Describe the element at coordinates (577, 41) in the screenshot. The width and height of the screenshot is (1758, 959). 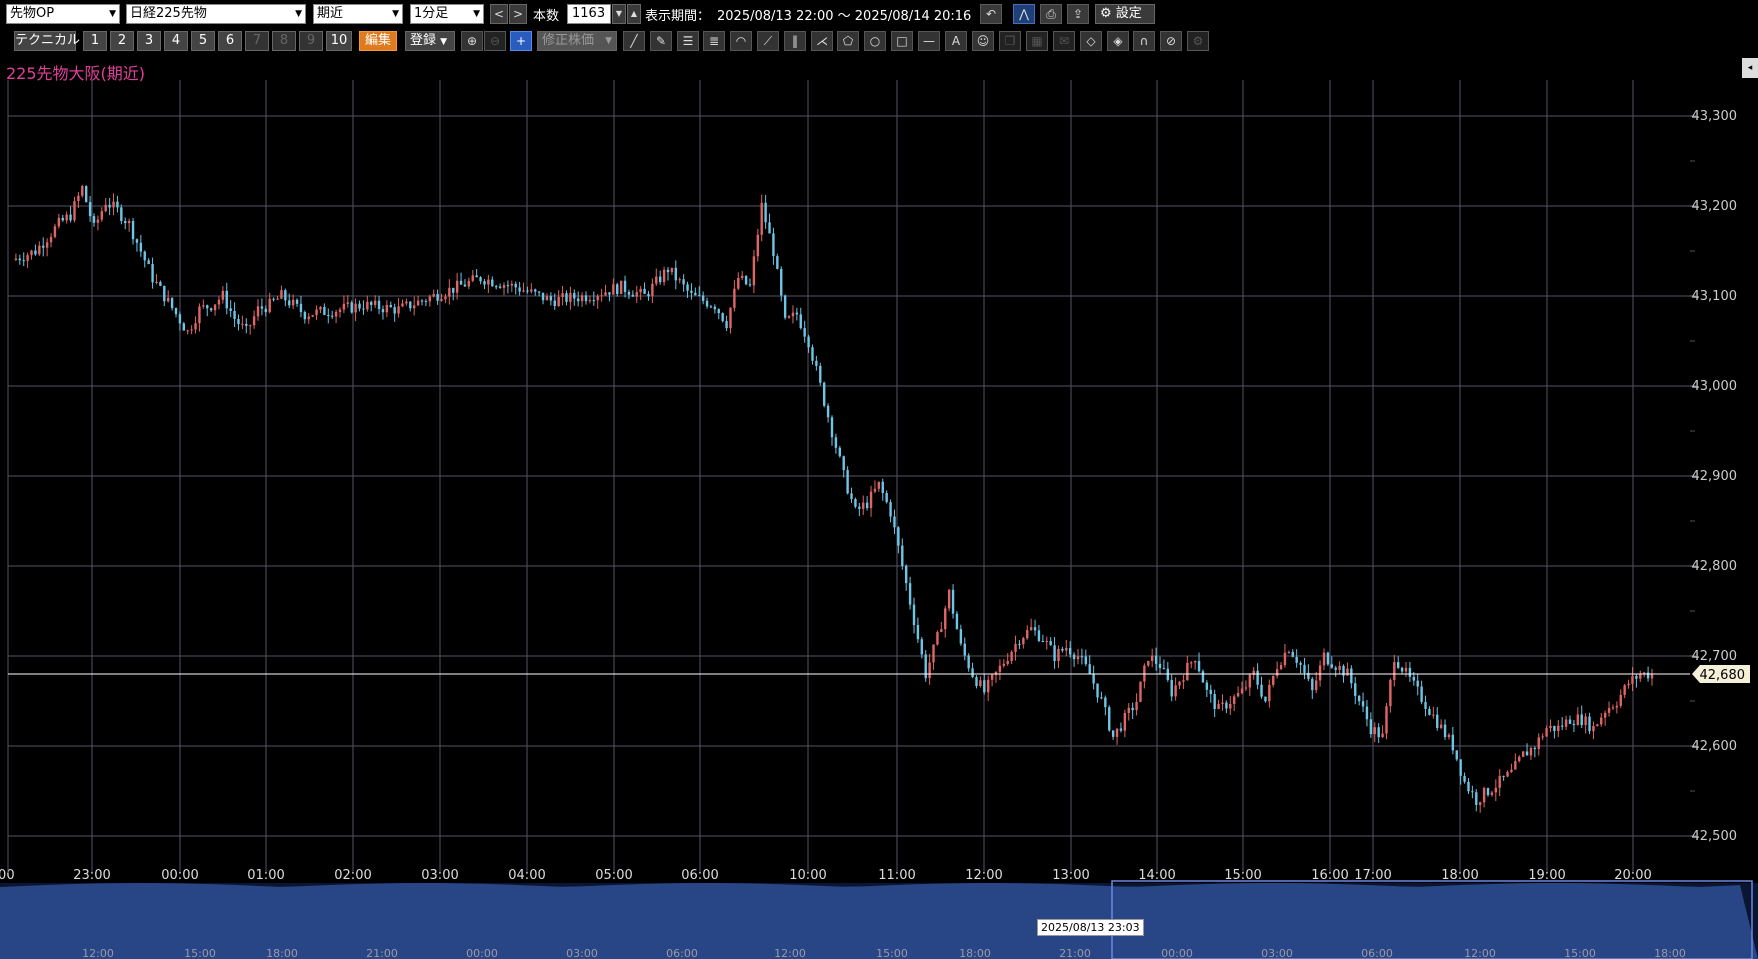
I see `adjust-price-select: 修正株価 ▼` at that location.